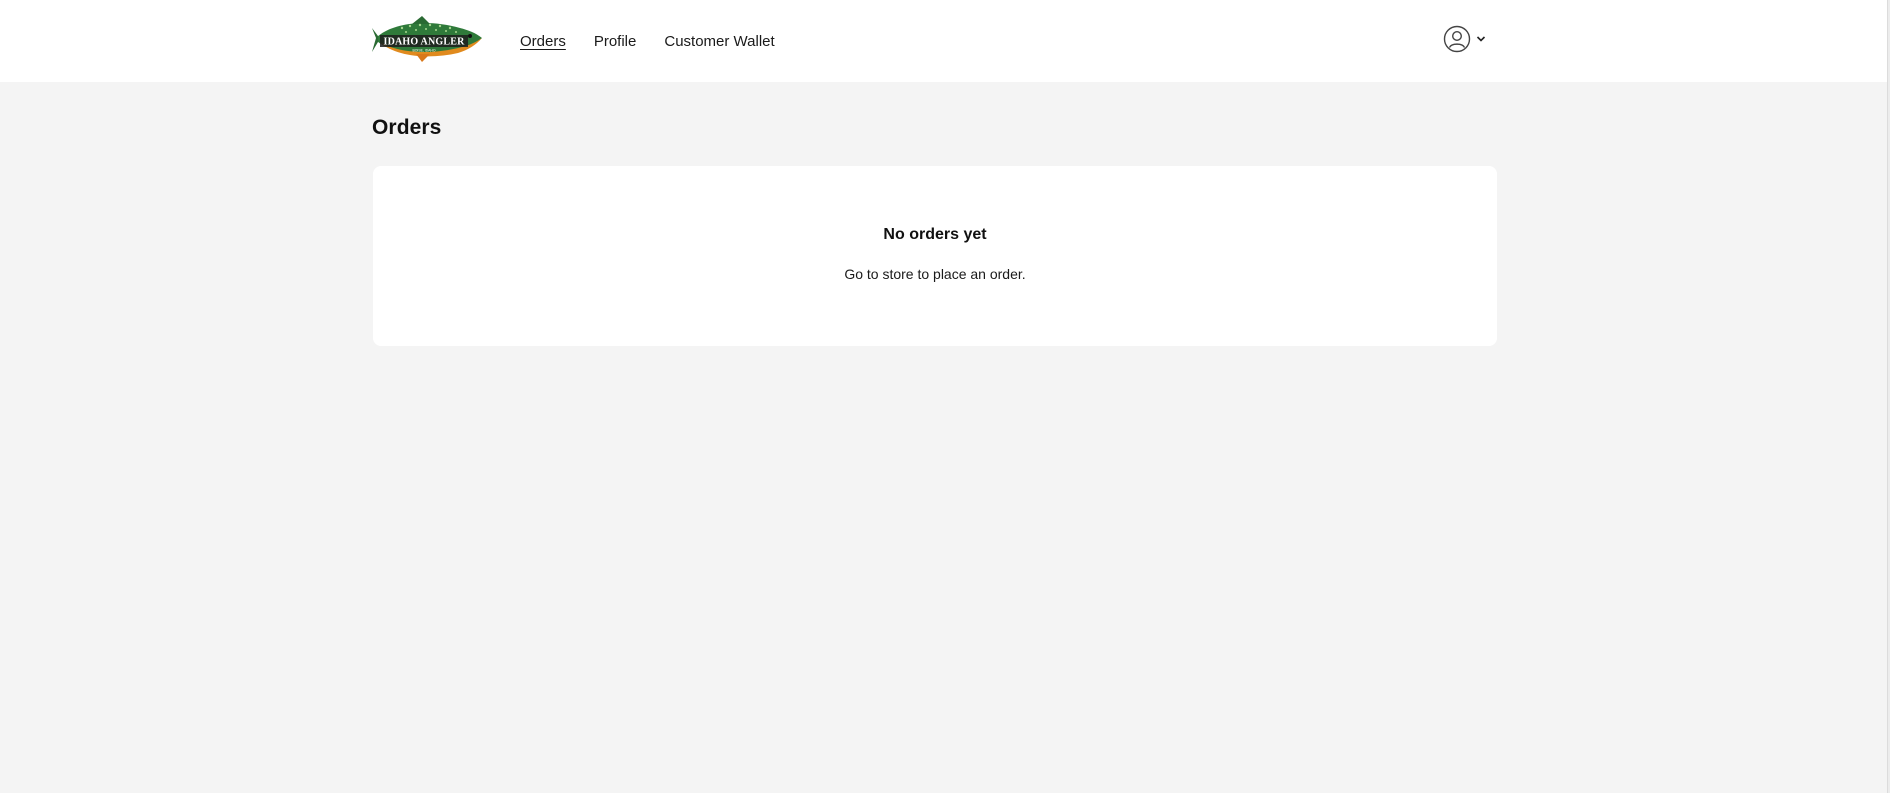  I want to click on store-logo: IDAHO ANGLER BOISE, IDAHO, so click(428, 39).